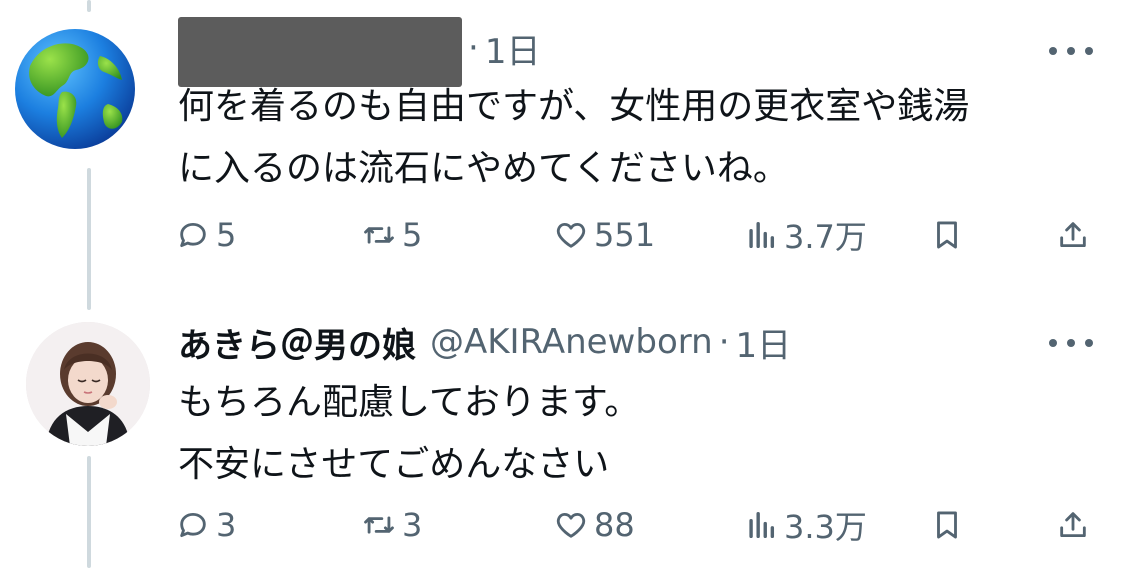 The height and width of the screenshot is (568, 1125). What do you see at coordinates (574, 106) in the screenshot?
I see `tweet-text-line: 何を着るのも自由ですが、女性用の更衣室や銭湯` at bounding box center [574, 106].